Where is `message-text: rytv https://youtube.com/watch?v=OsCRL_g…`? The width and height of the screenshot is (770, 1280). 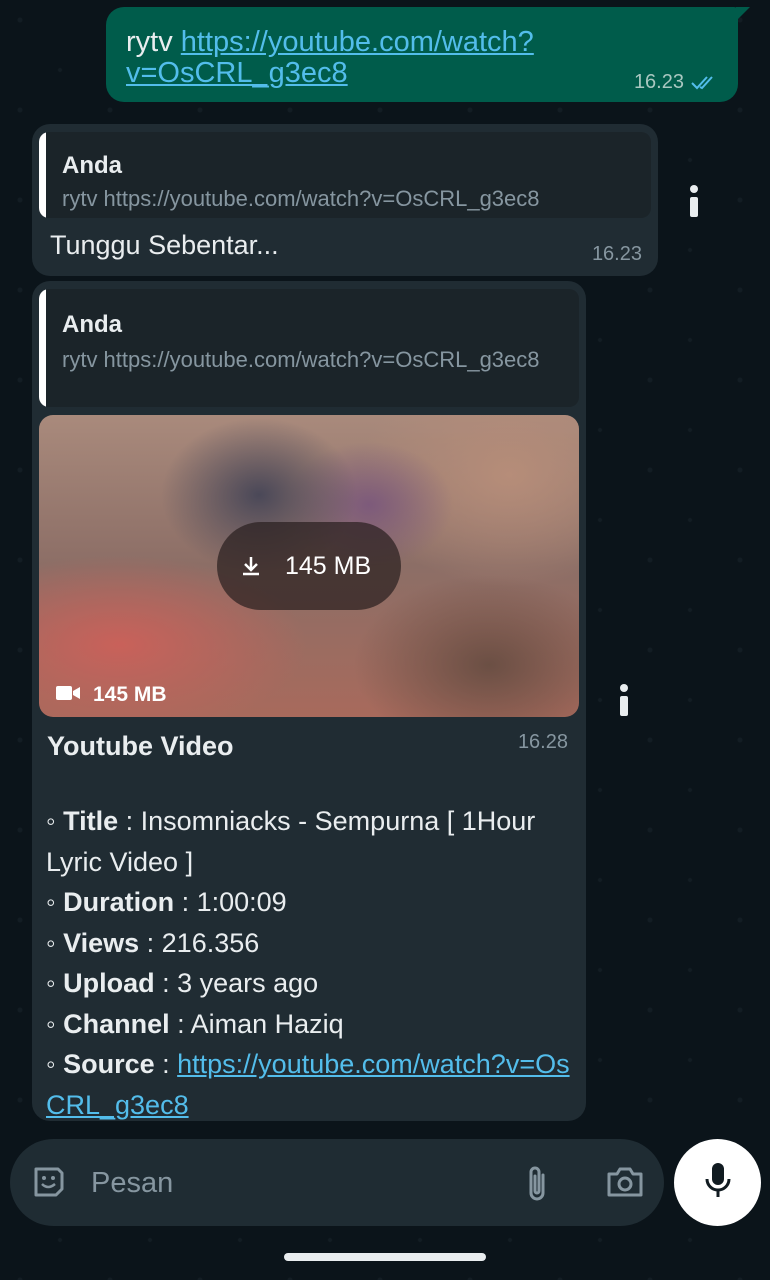
message-text: rytv https://youtube.com/watch?v=OsCRL_g… is located at coordinates (416, 58).